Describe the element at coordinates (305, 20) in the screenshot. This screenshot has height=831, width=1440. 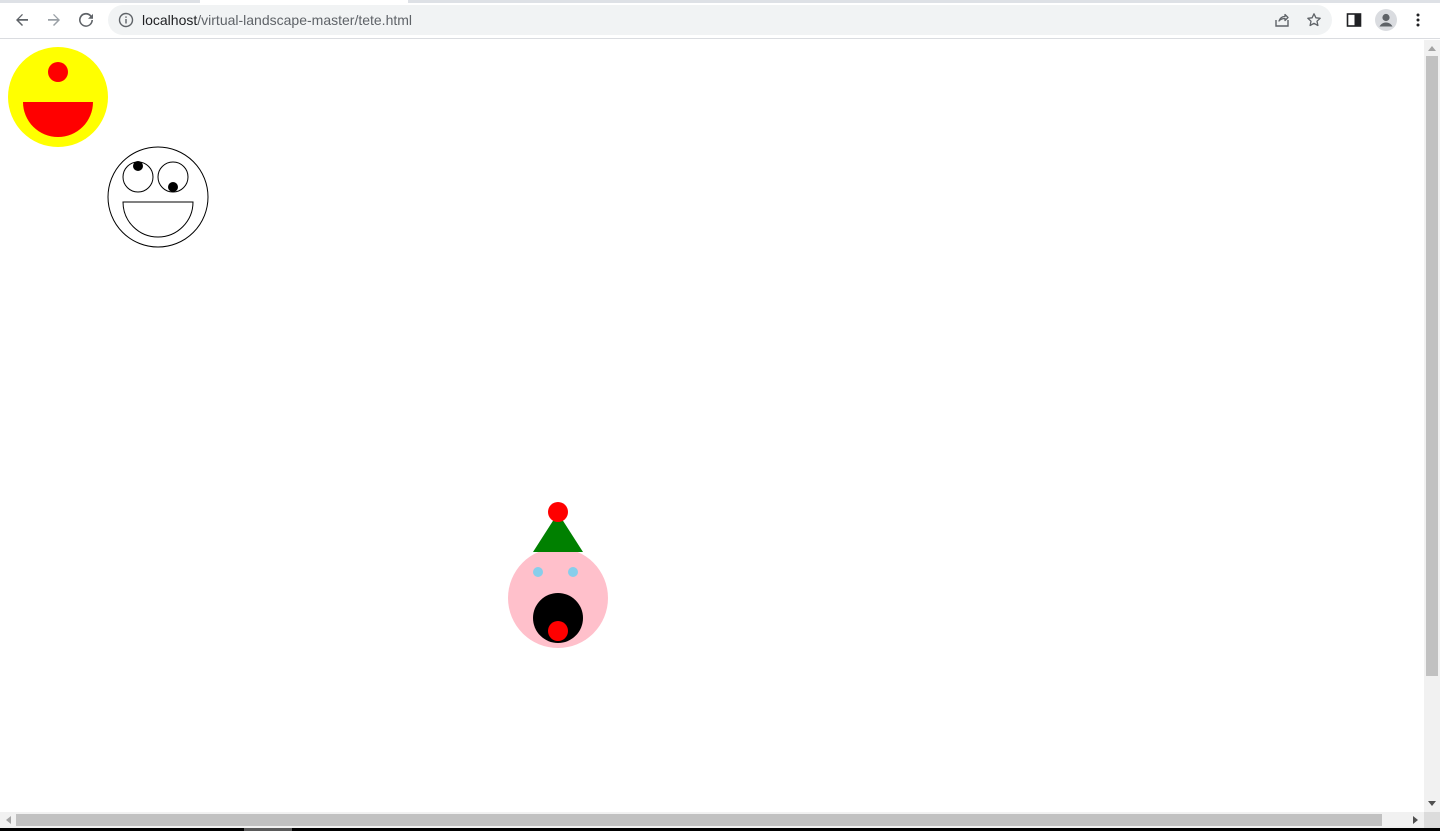
I see `url-path: /virtual-landscape-master/tete.html` at that location.